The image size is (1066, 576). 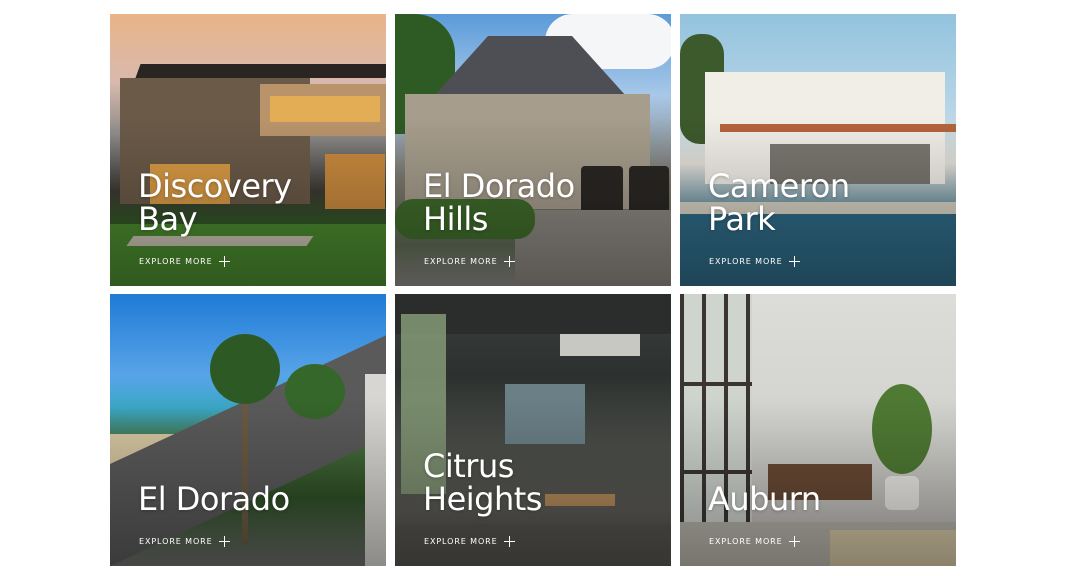 I want to click on location-card-auburn: Auburn EXPLORE MORE, so click(x=818, y=430).